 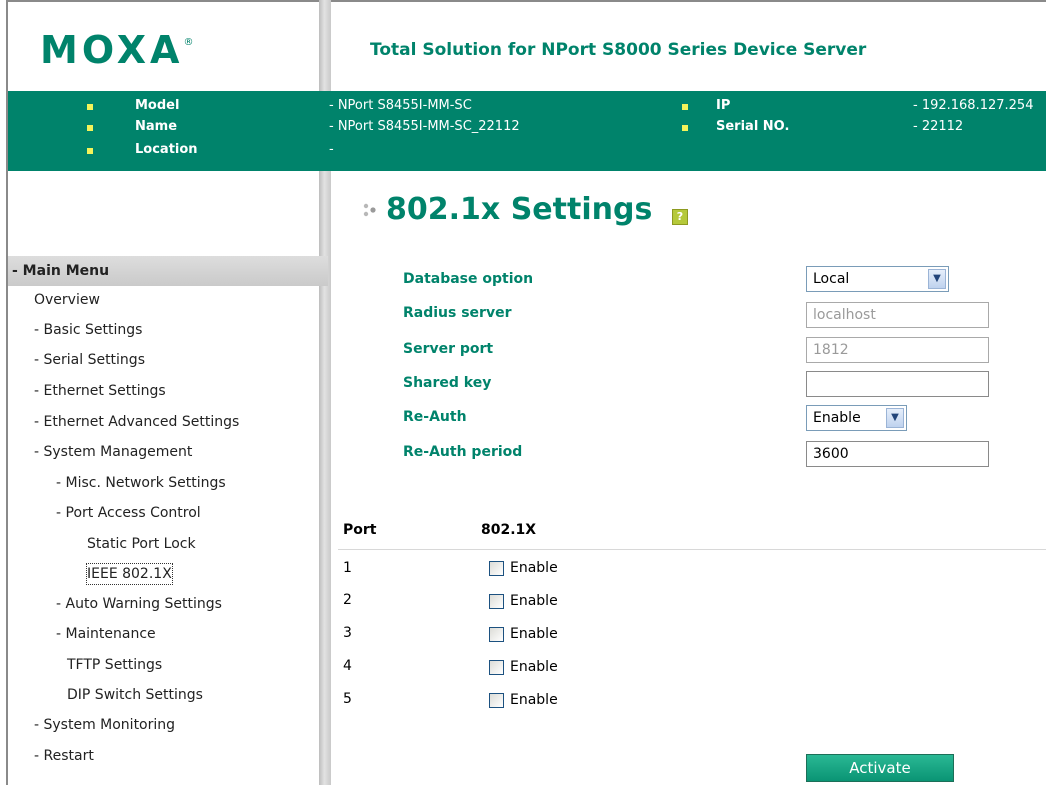 What do you see at coordinates (112, 50) in the screenshot?
I see `logo-text: MOXA` at bounding box center [112, 50].